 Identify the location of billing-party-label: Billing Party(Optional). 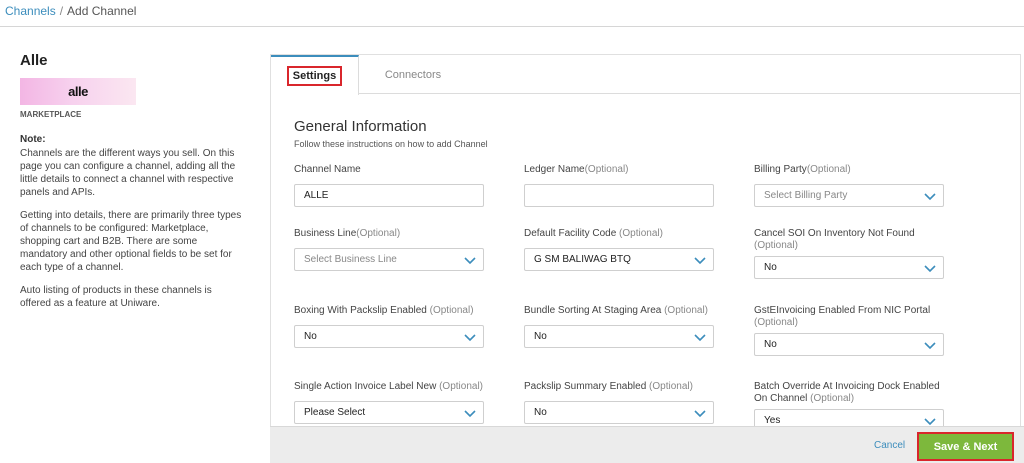
(854, 170).